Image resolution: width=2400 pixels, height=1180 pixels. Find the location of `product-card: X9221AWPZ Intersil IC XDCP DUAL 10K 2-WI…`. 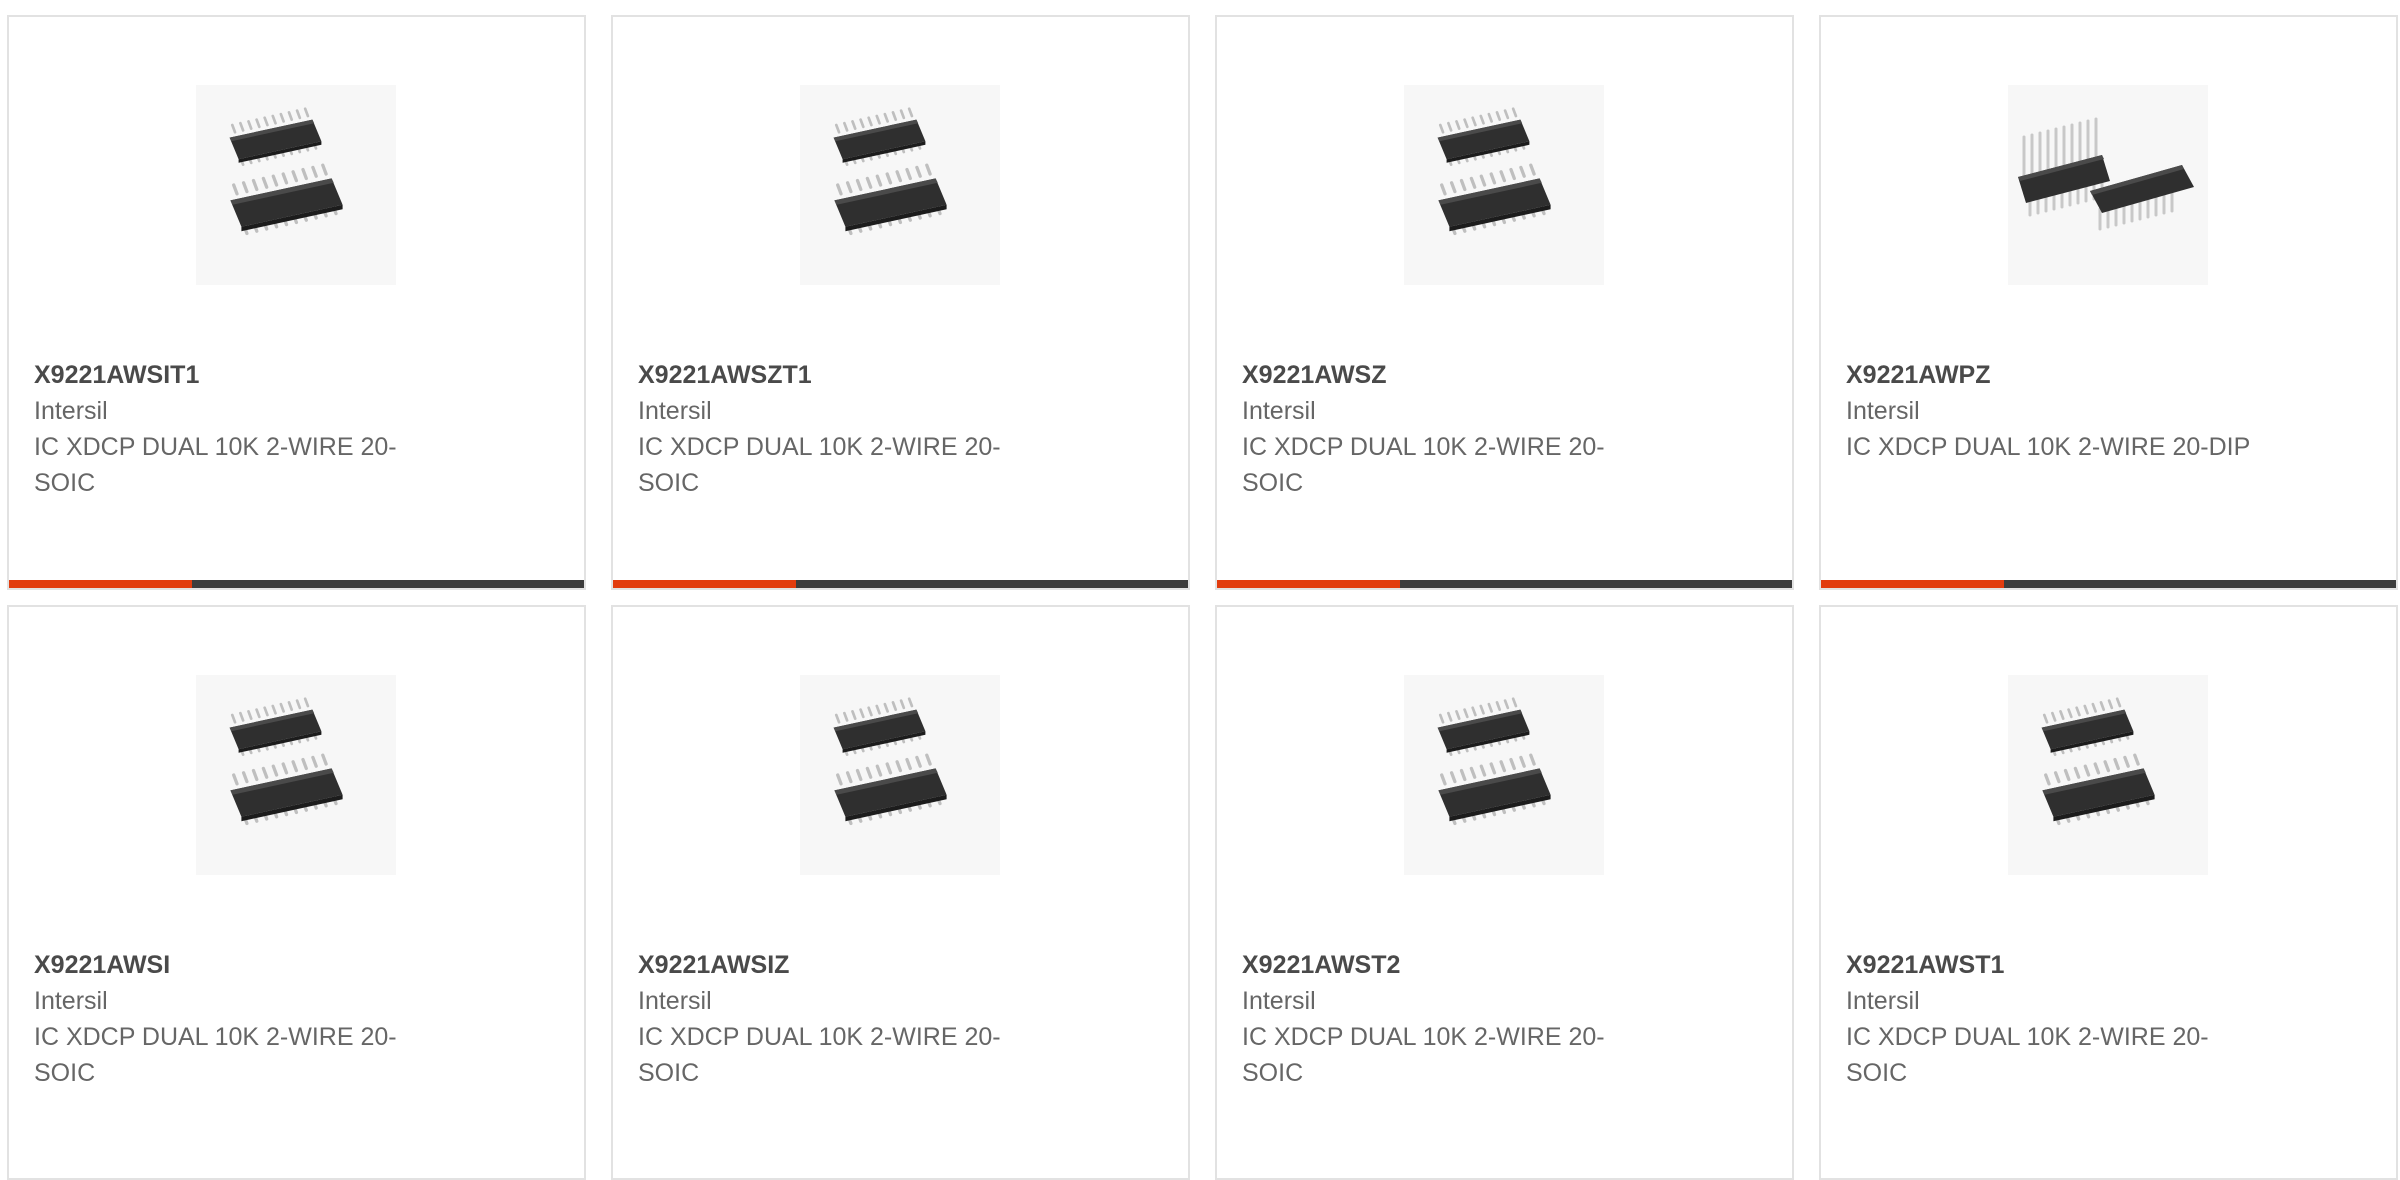

product-card: X9221AWPZ Intersil IC XDCP DUAL 10K 2-WI… is located at coordinates (2108, 302).